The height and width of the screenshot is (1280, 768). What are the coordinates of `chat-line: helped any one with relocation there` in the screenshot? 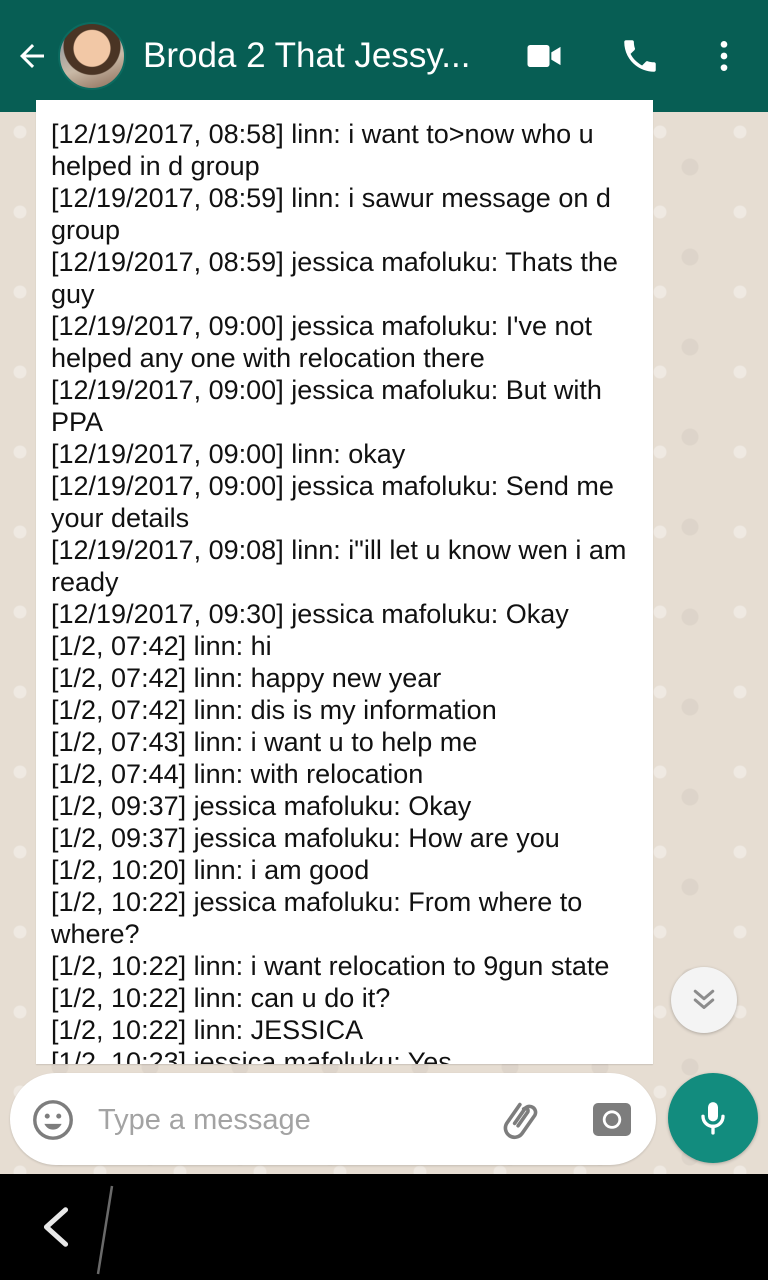 It's located at (268, 358).